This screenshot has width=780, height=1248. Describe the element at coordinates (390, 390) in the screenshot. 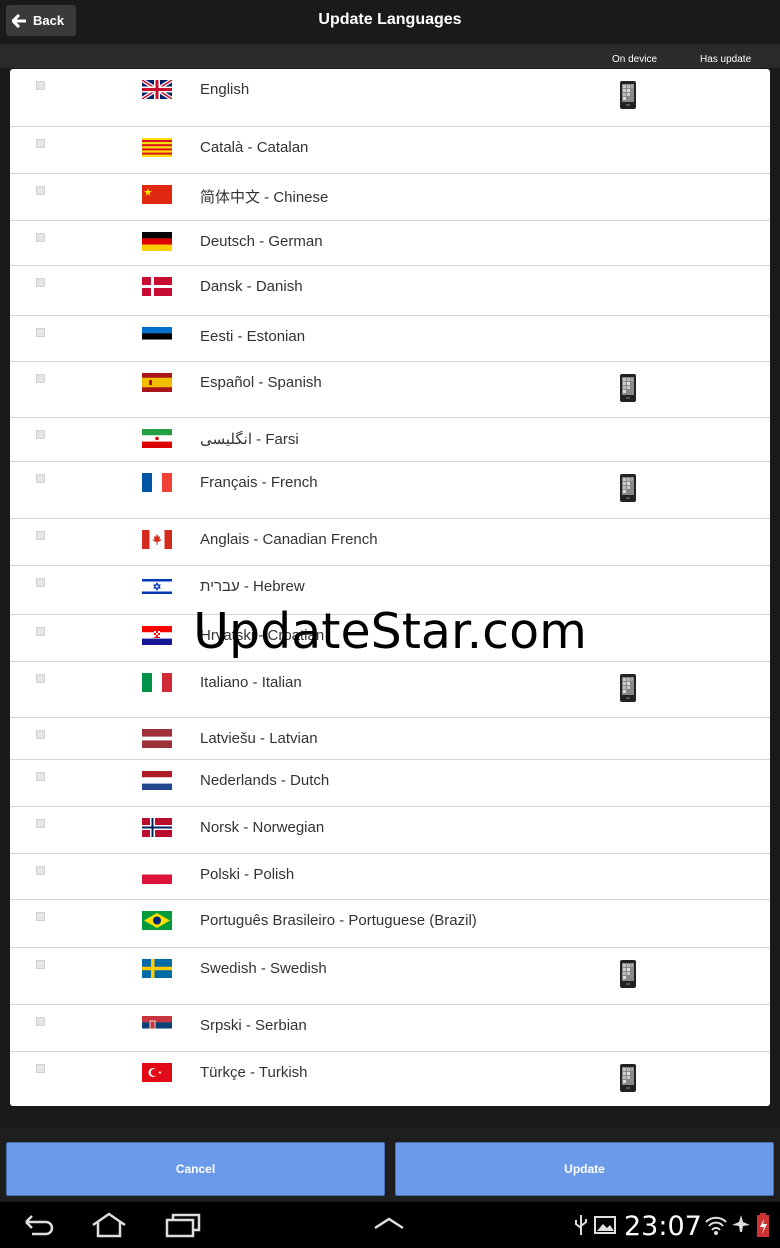

I see `language-row: Español - Spanish` at that location.